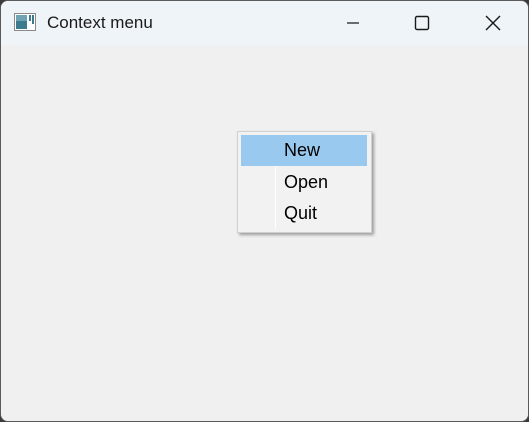 The height and width of the screenshot is (422, 529). I want to click on menu-item-label: Open, so click(306, 182).